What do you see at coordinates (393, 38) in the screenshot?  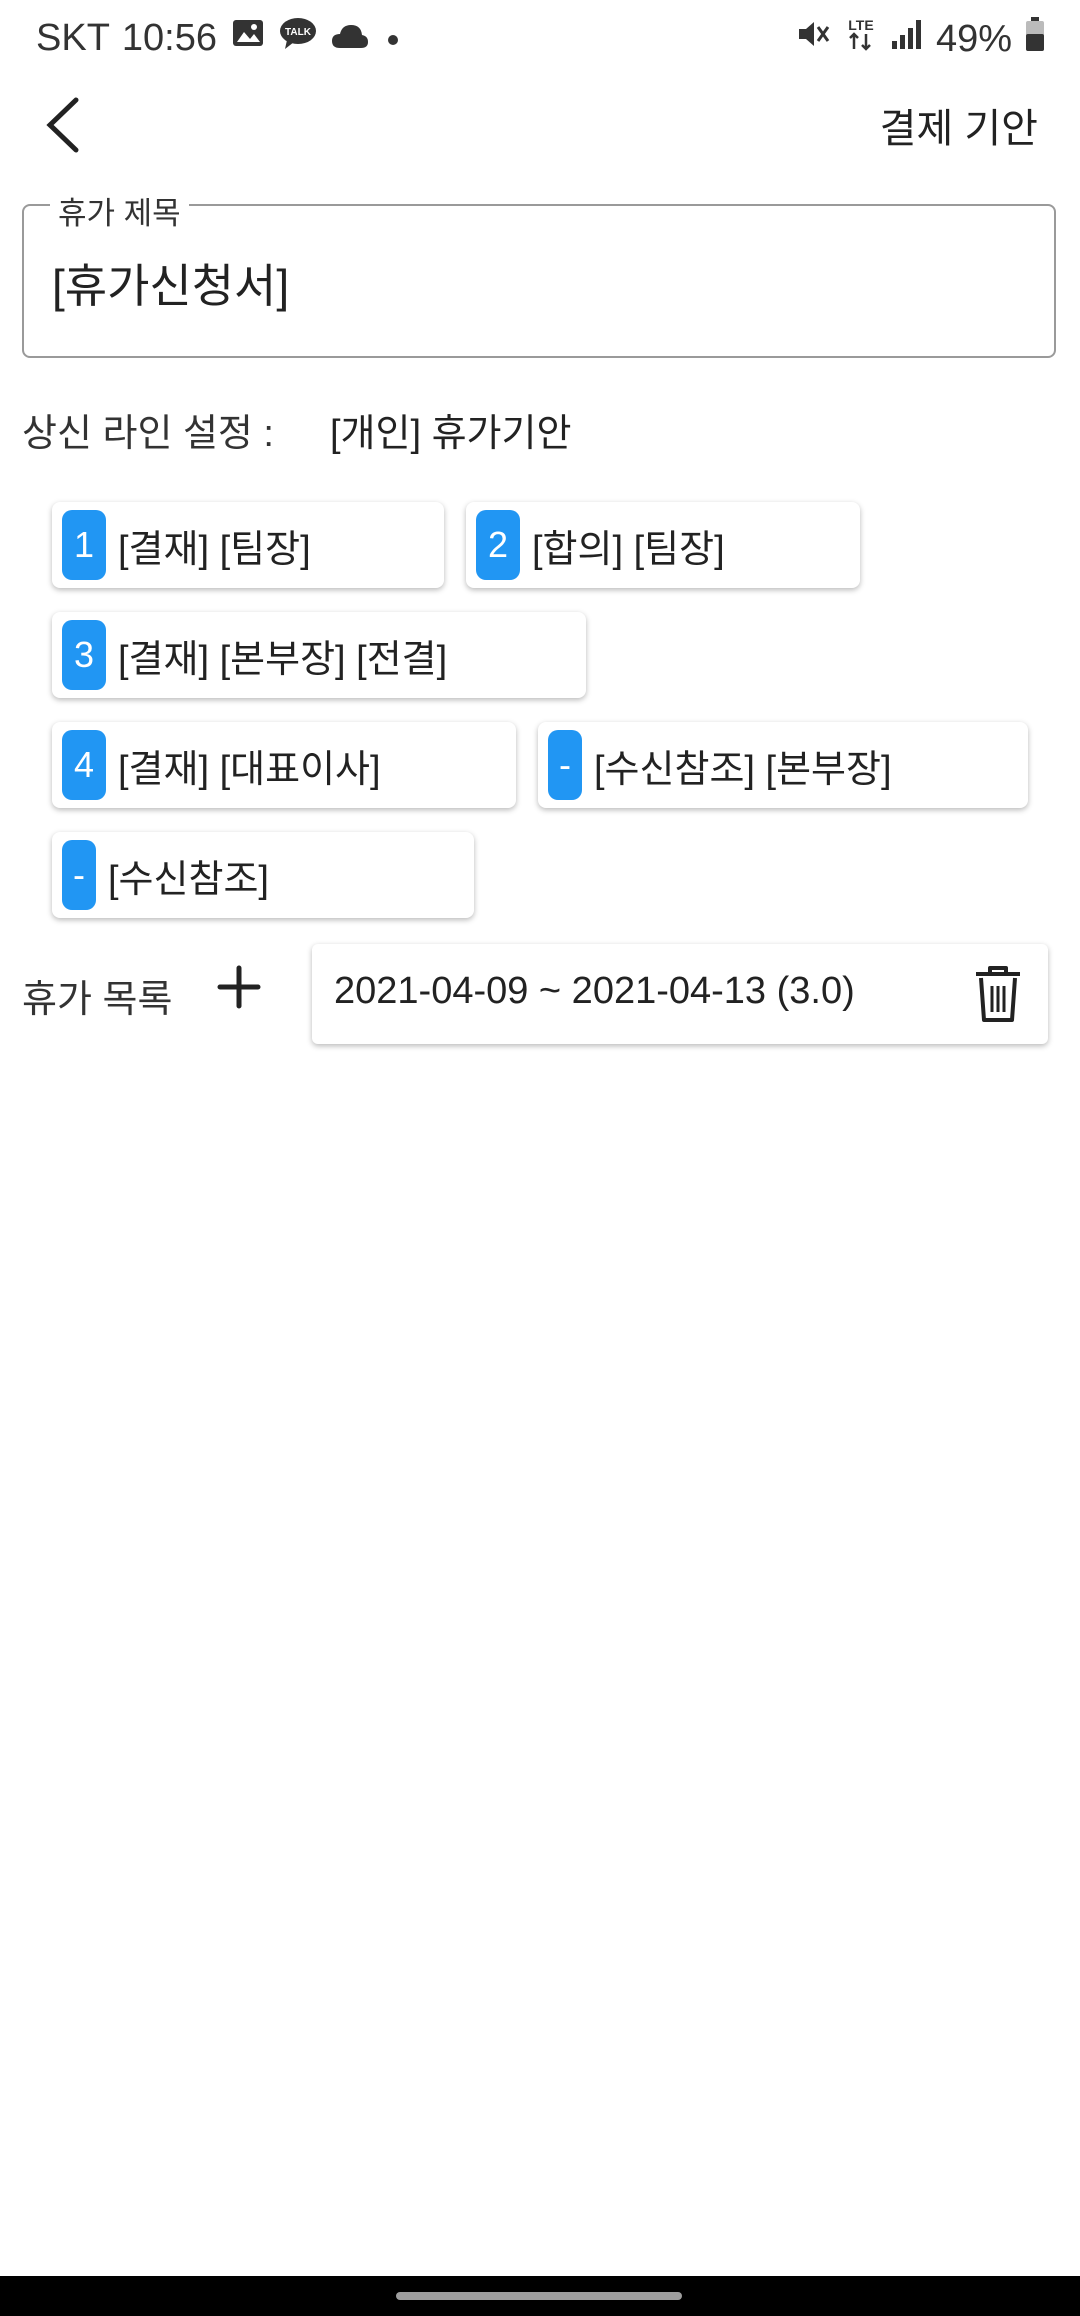 I see `dot-icon` at bounding box center [393, 38].